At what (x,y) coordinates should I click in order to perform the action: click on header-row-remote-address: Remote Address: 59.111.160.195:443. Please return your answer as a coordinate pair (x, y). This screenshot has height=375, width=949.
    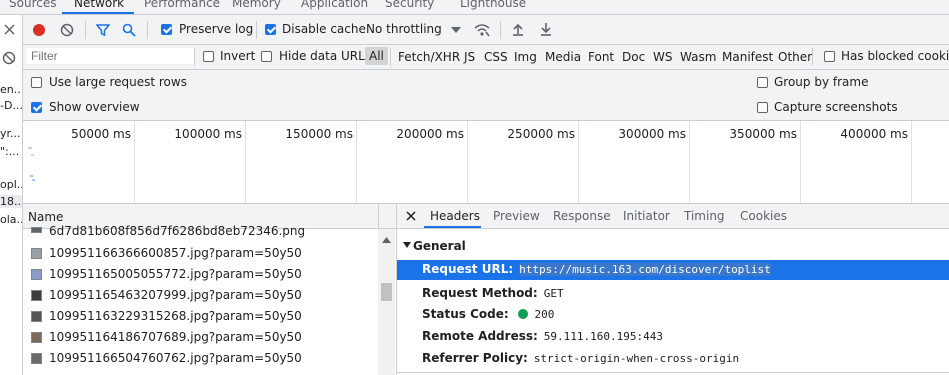
    Looking at the image, I should click on (542, 336).